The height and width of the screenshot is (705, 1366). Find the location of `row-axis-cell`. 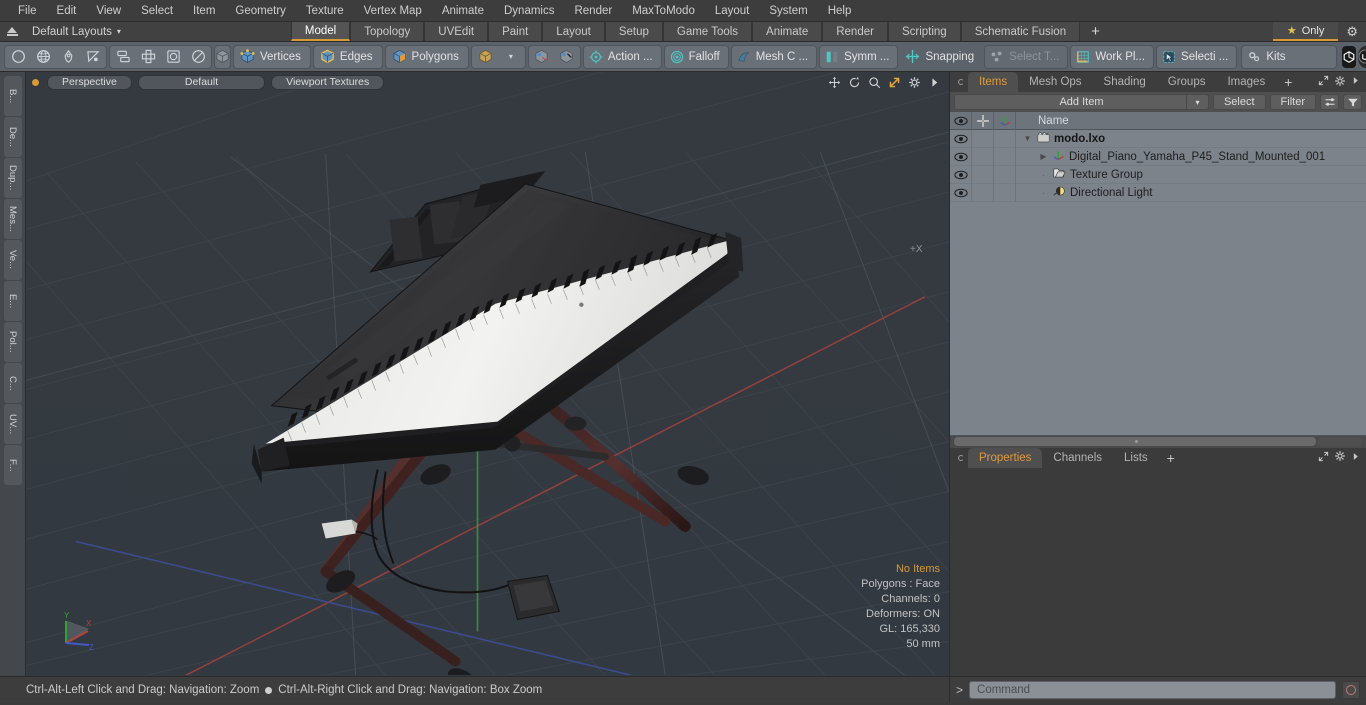

row-axis-cell is located at coordinates (1005, 174).